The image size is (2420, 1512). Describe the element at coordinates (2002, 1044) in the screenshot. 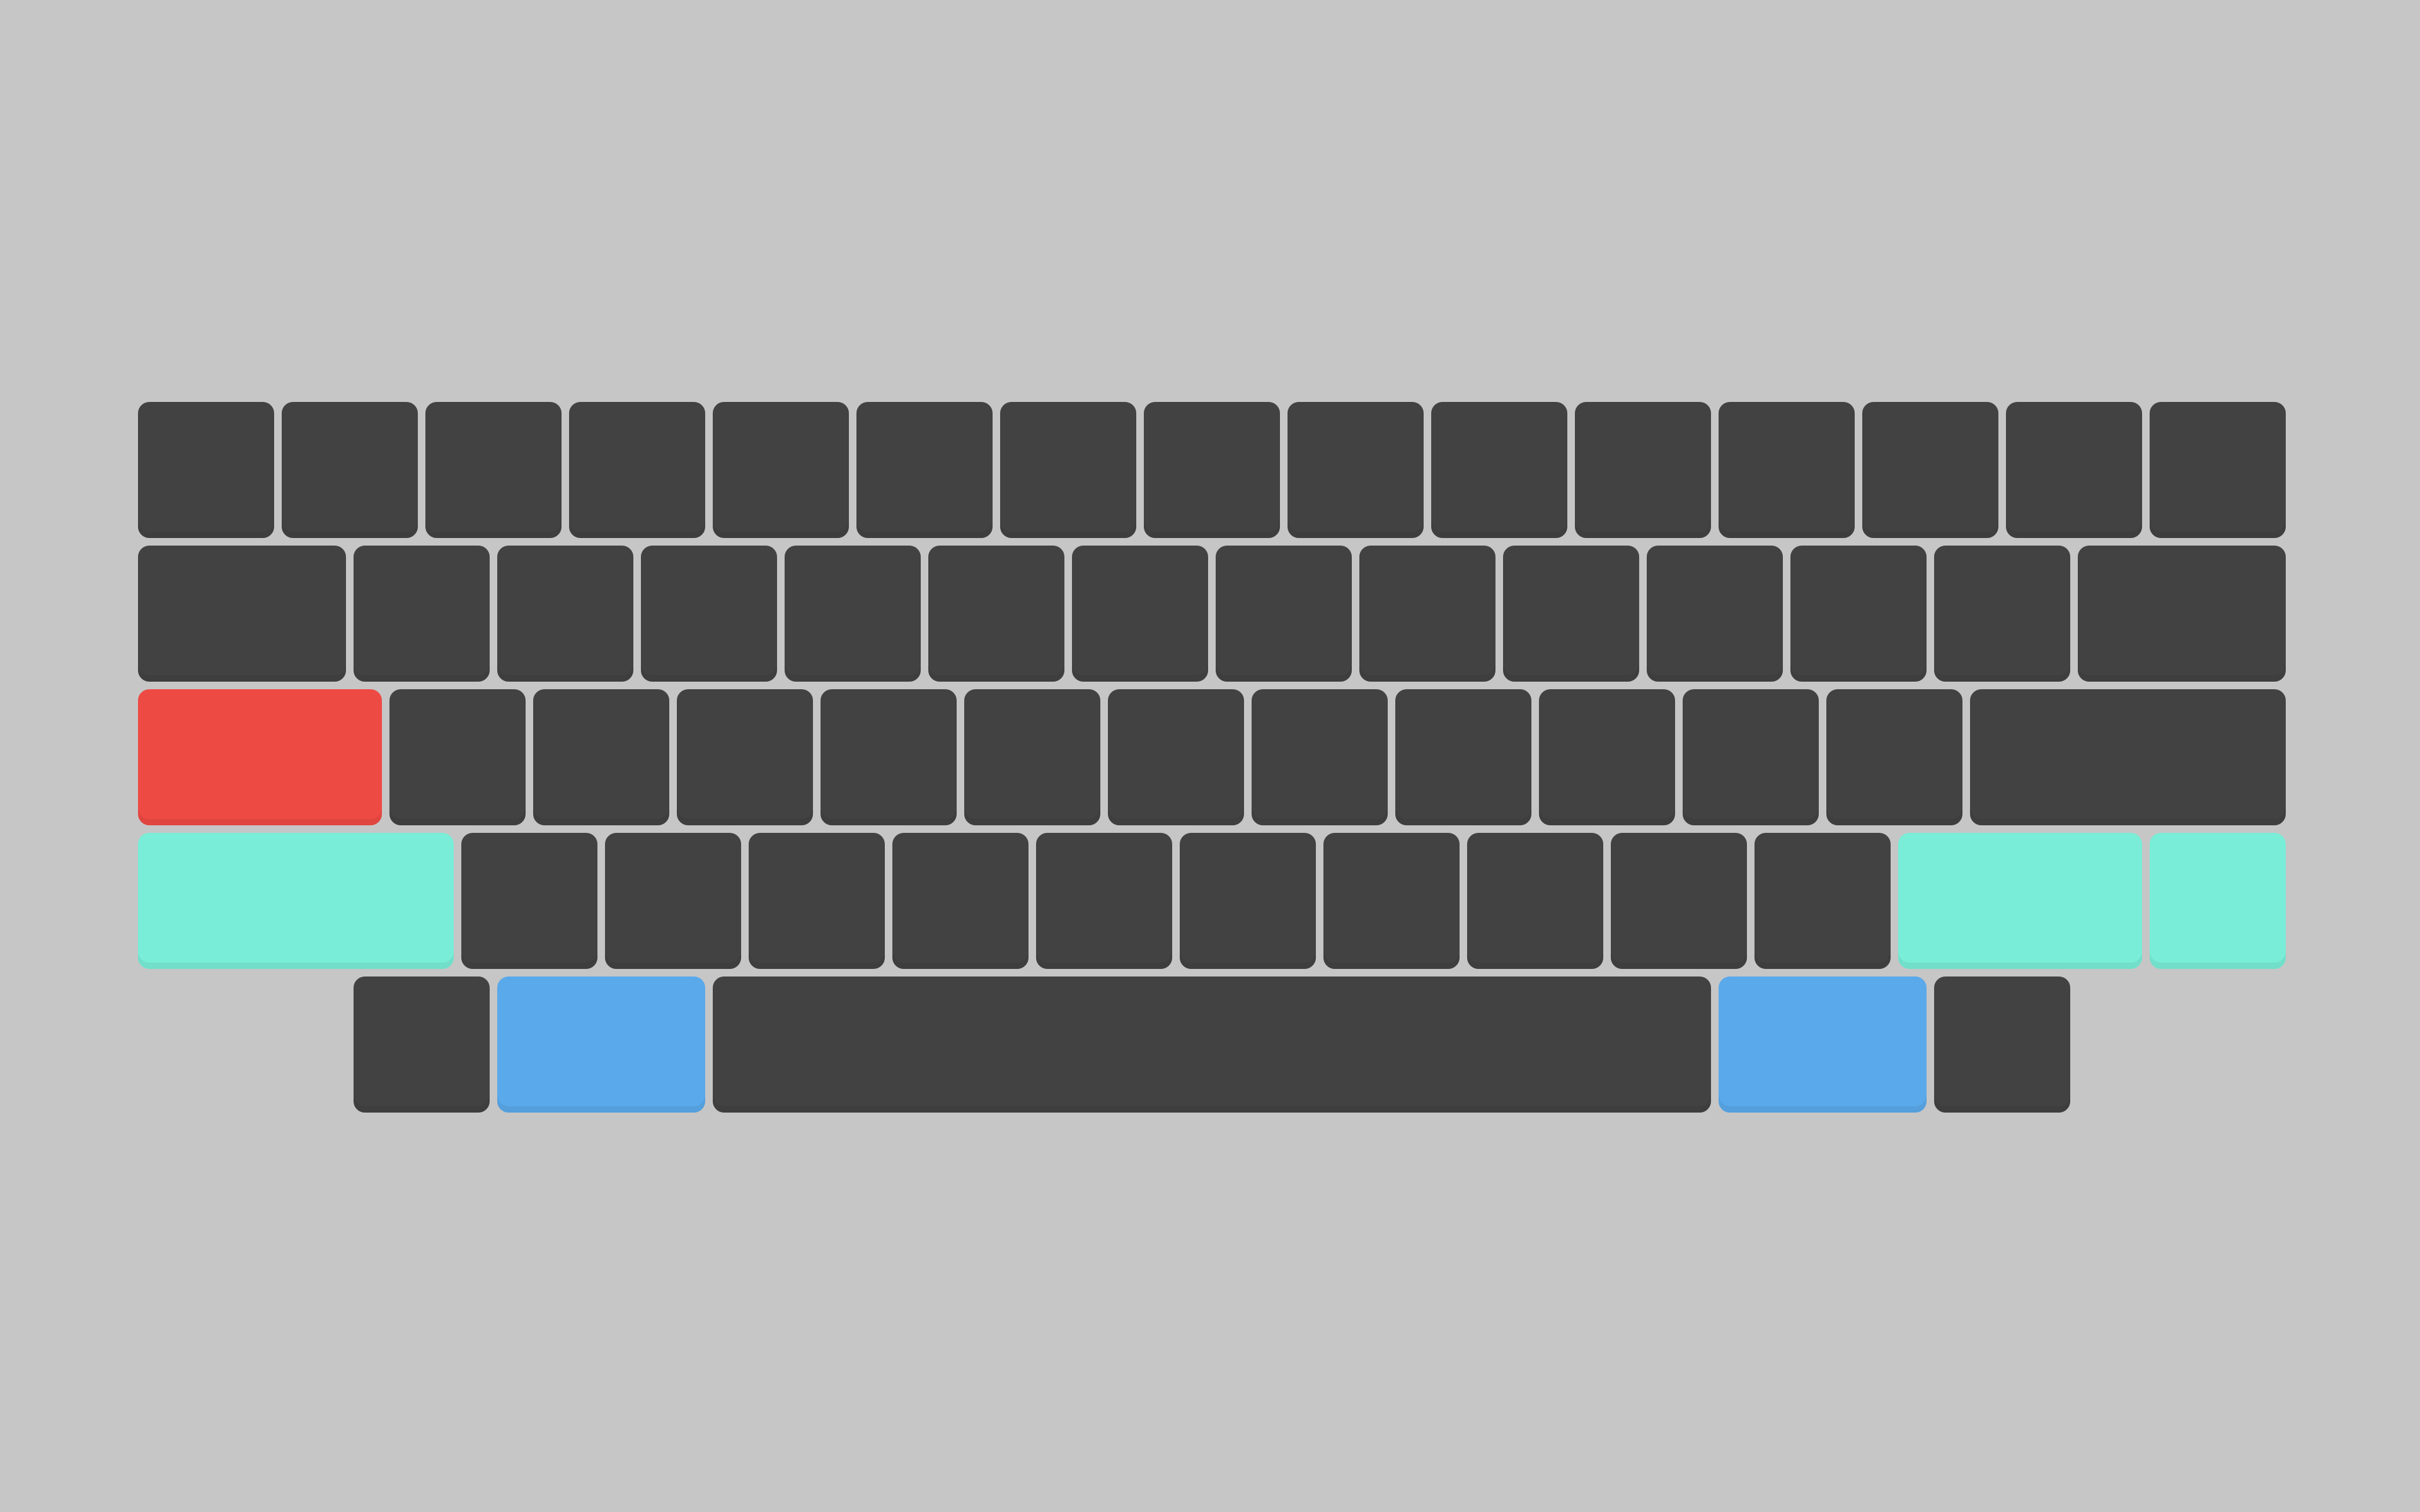

I see `right-meta-key` at that location.